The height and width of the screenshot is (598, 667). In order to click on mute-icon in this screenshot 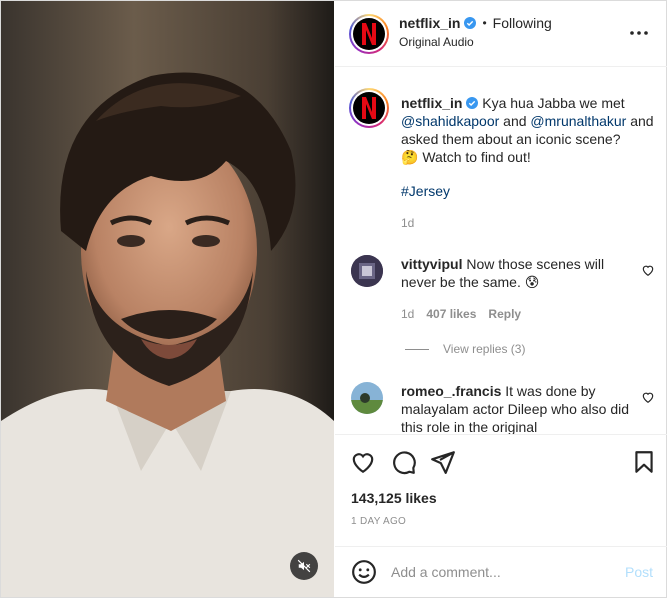, I will do `click(304, 566)`.